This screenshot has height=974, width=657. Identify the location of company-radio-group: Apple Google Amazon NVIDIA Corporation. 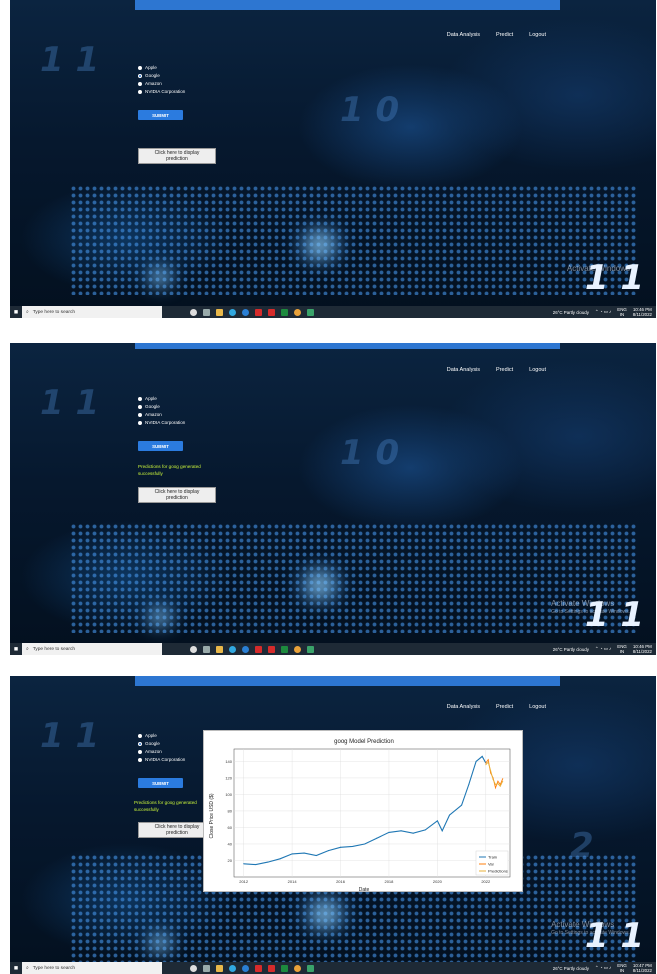
(161, 80).